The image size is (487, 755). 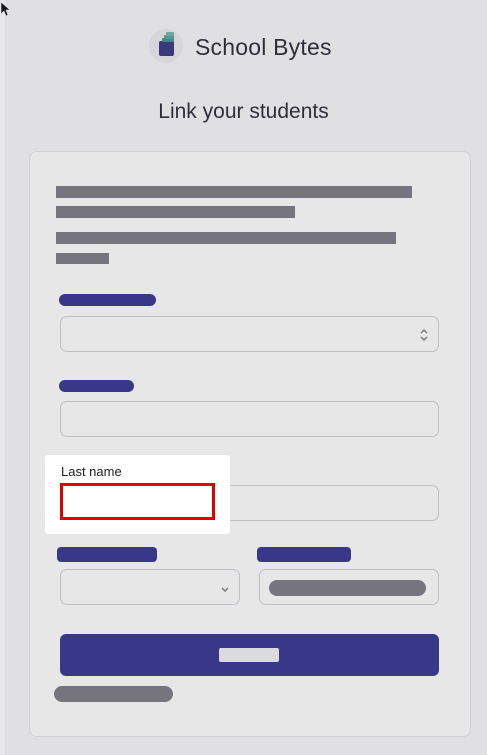 I want to click on submit-button-label, so click(x=249, y=655).